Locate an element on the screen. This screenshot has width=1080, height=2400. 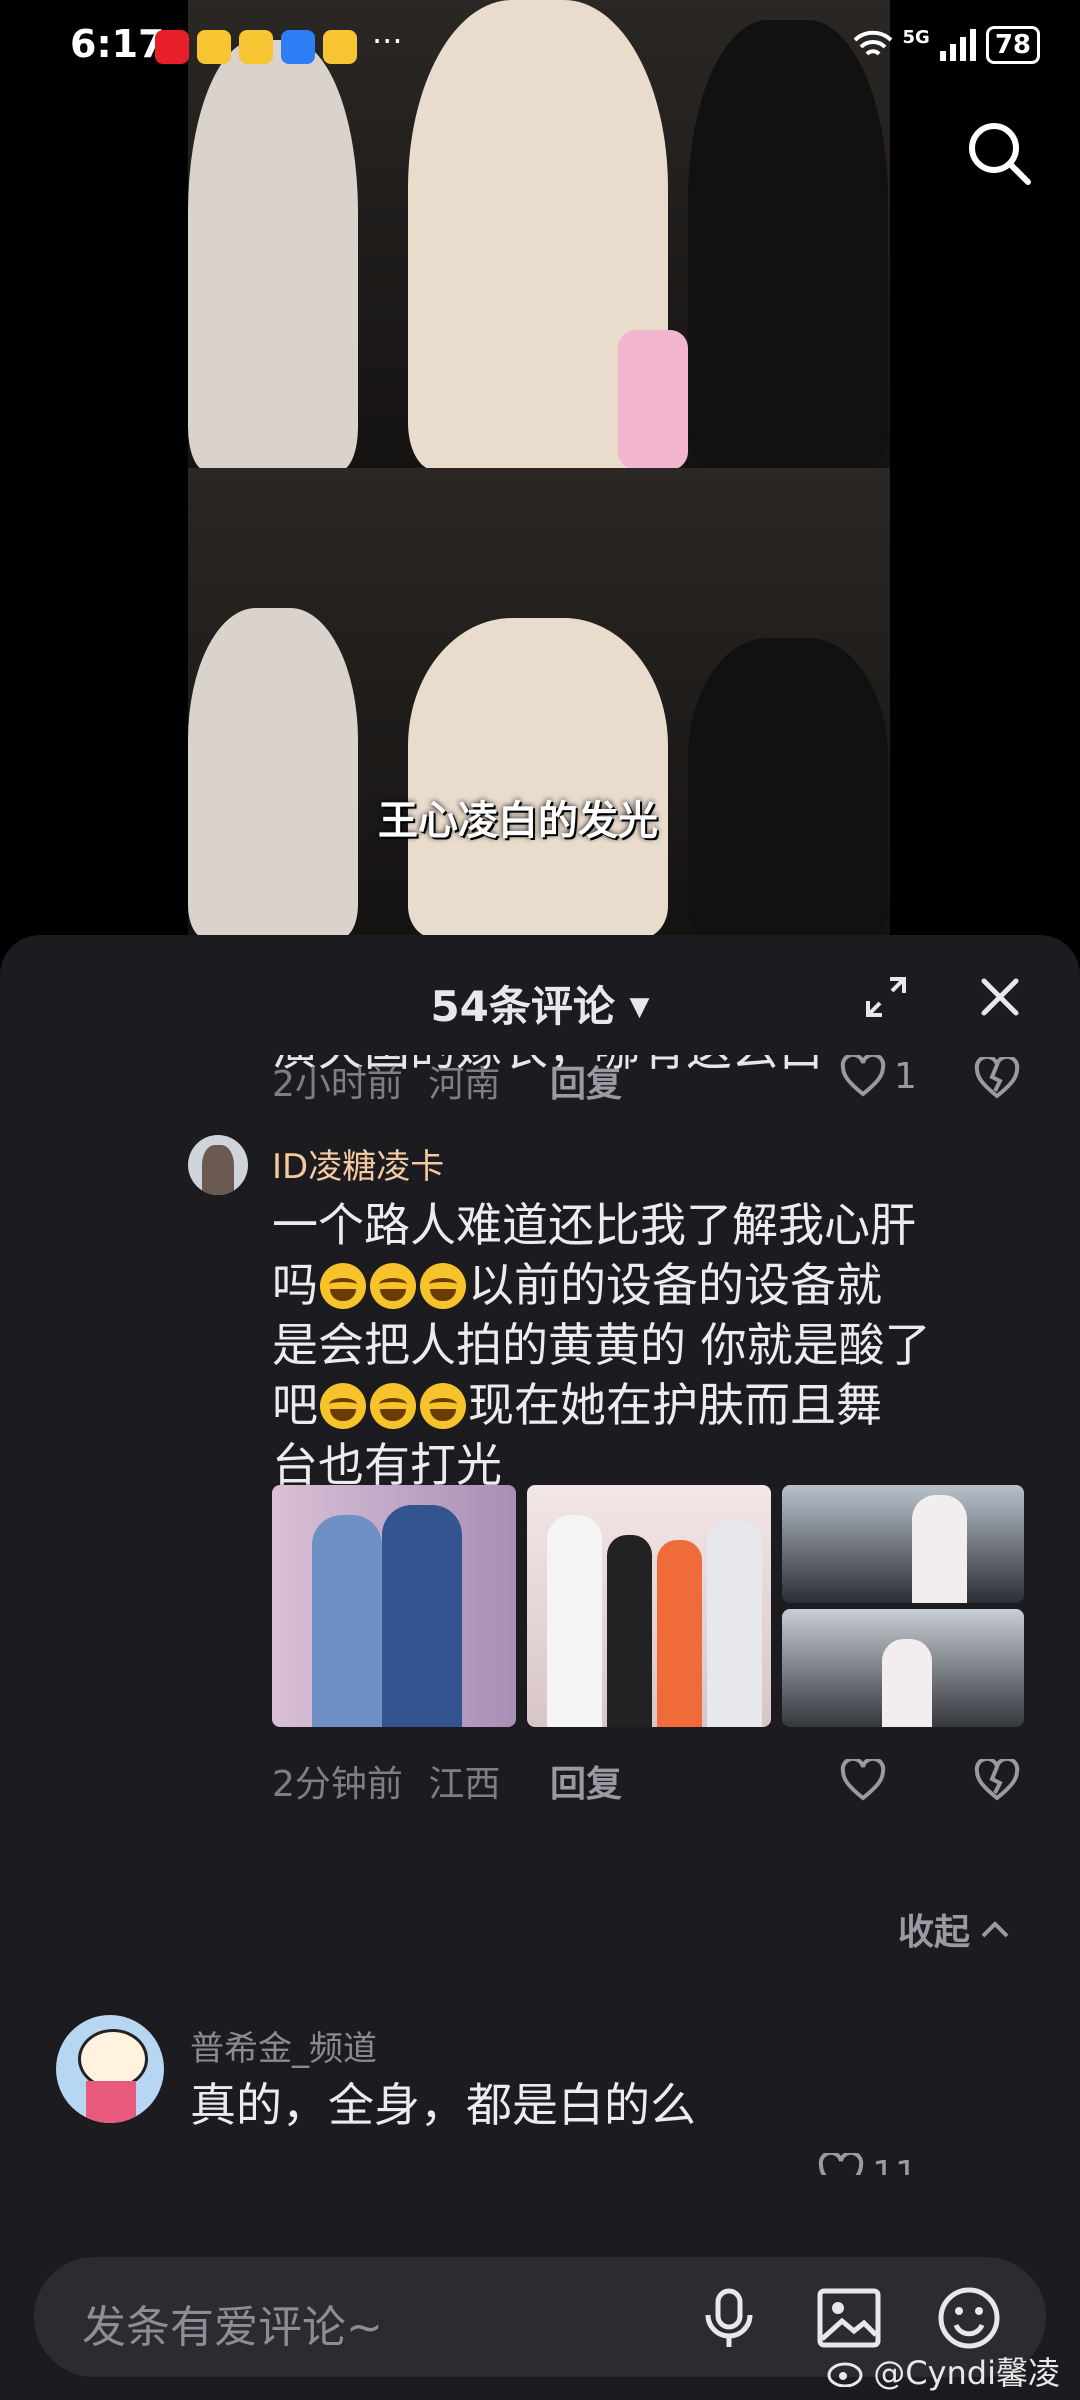
comment-text: 真的，全身，都是白的么 is located at coordinates (443, 2105).